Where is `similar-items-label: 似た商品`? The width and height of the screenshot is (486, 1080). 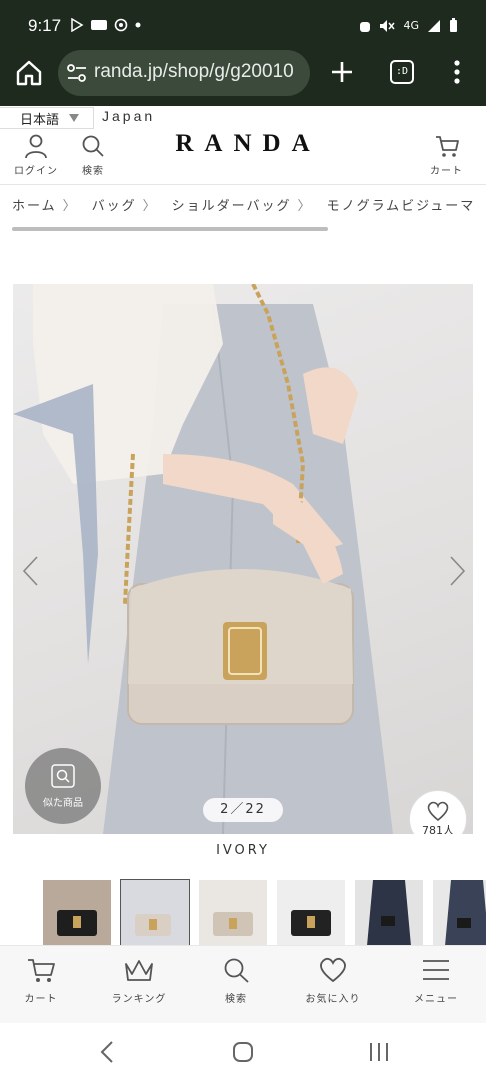
similar-items-label: 似た商品 is located at coordinates (63, 803).